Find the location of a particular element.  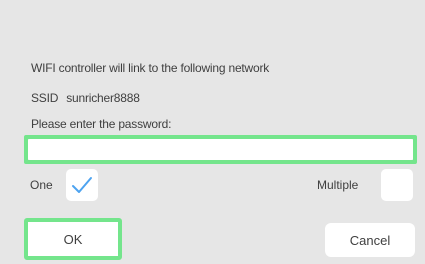

password-field-highlight is located at coordinates (220, 149).